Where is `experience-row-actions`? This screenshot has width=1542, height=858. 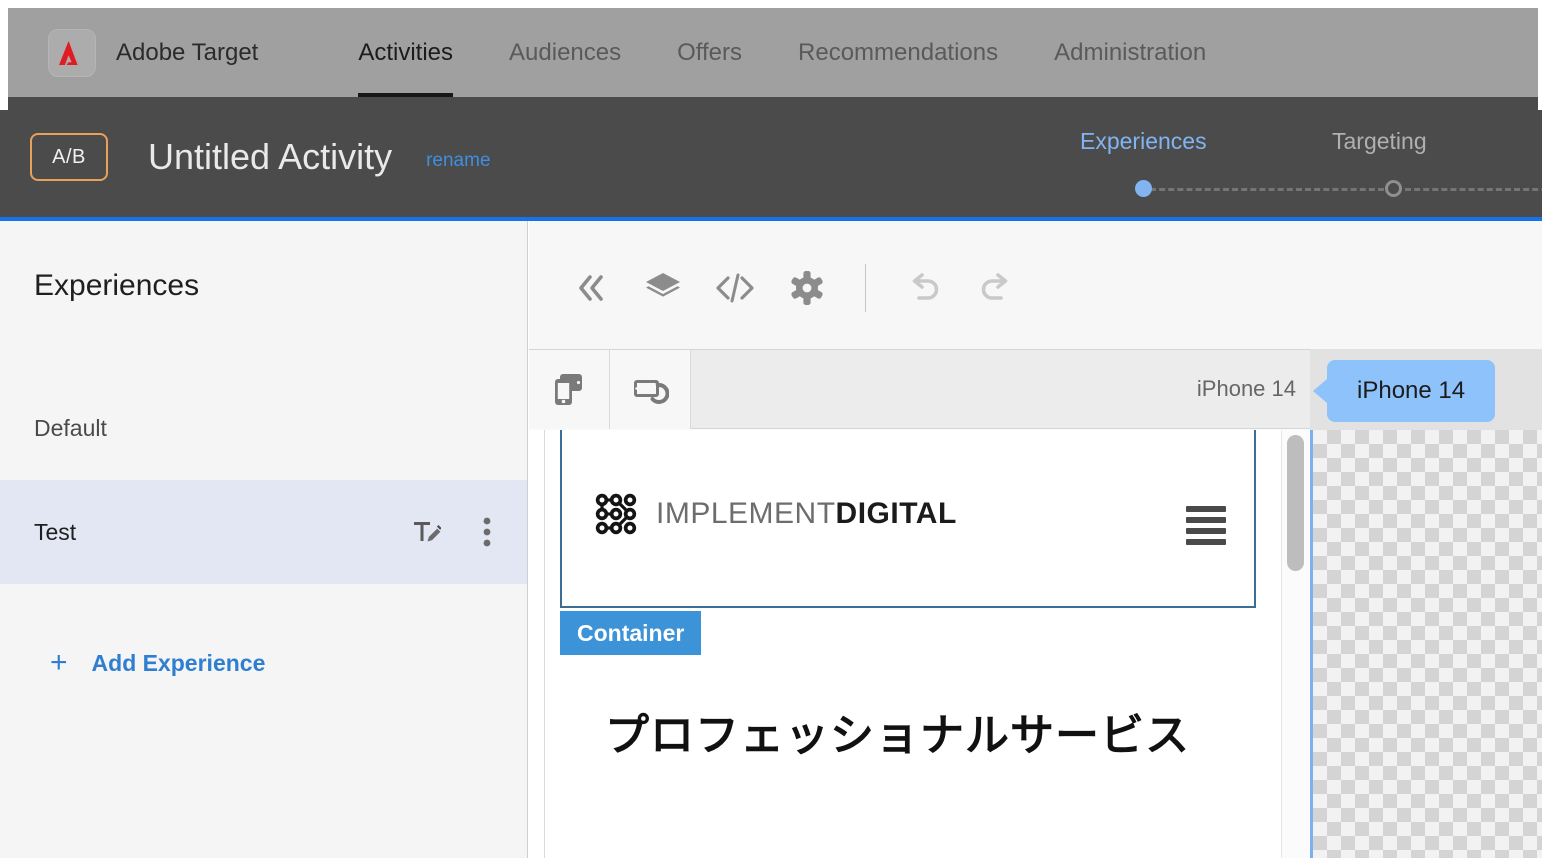 experience-row-actions is located at coordinates (450, 532).